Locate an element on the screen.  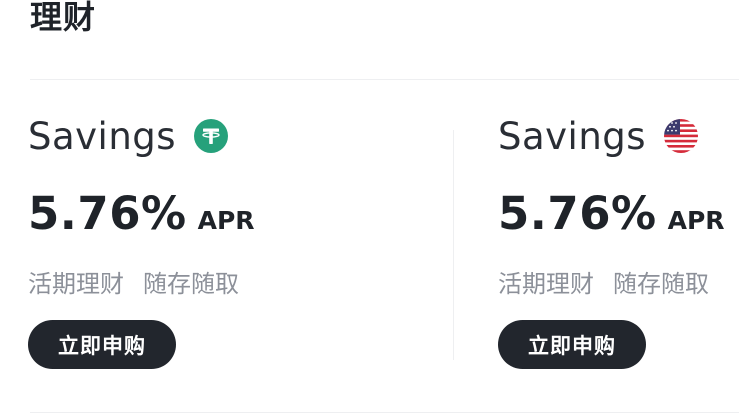
card-separator is located at coordinates (453, 245).